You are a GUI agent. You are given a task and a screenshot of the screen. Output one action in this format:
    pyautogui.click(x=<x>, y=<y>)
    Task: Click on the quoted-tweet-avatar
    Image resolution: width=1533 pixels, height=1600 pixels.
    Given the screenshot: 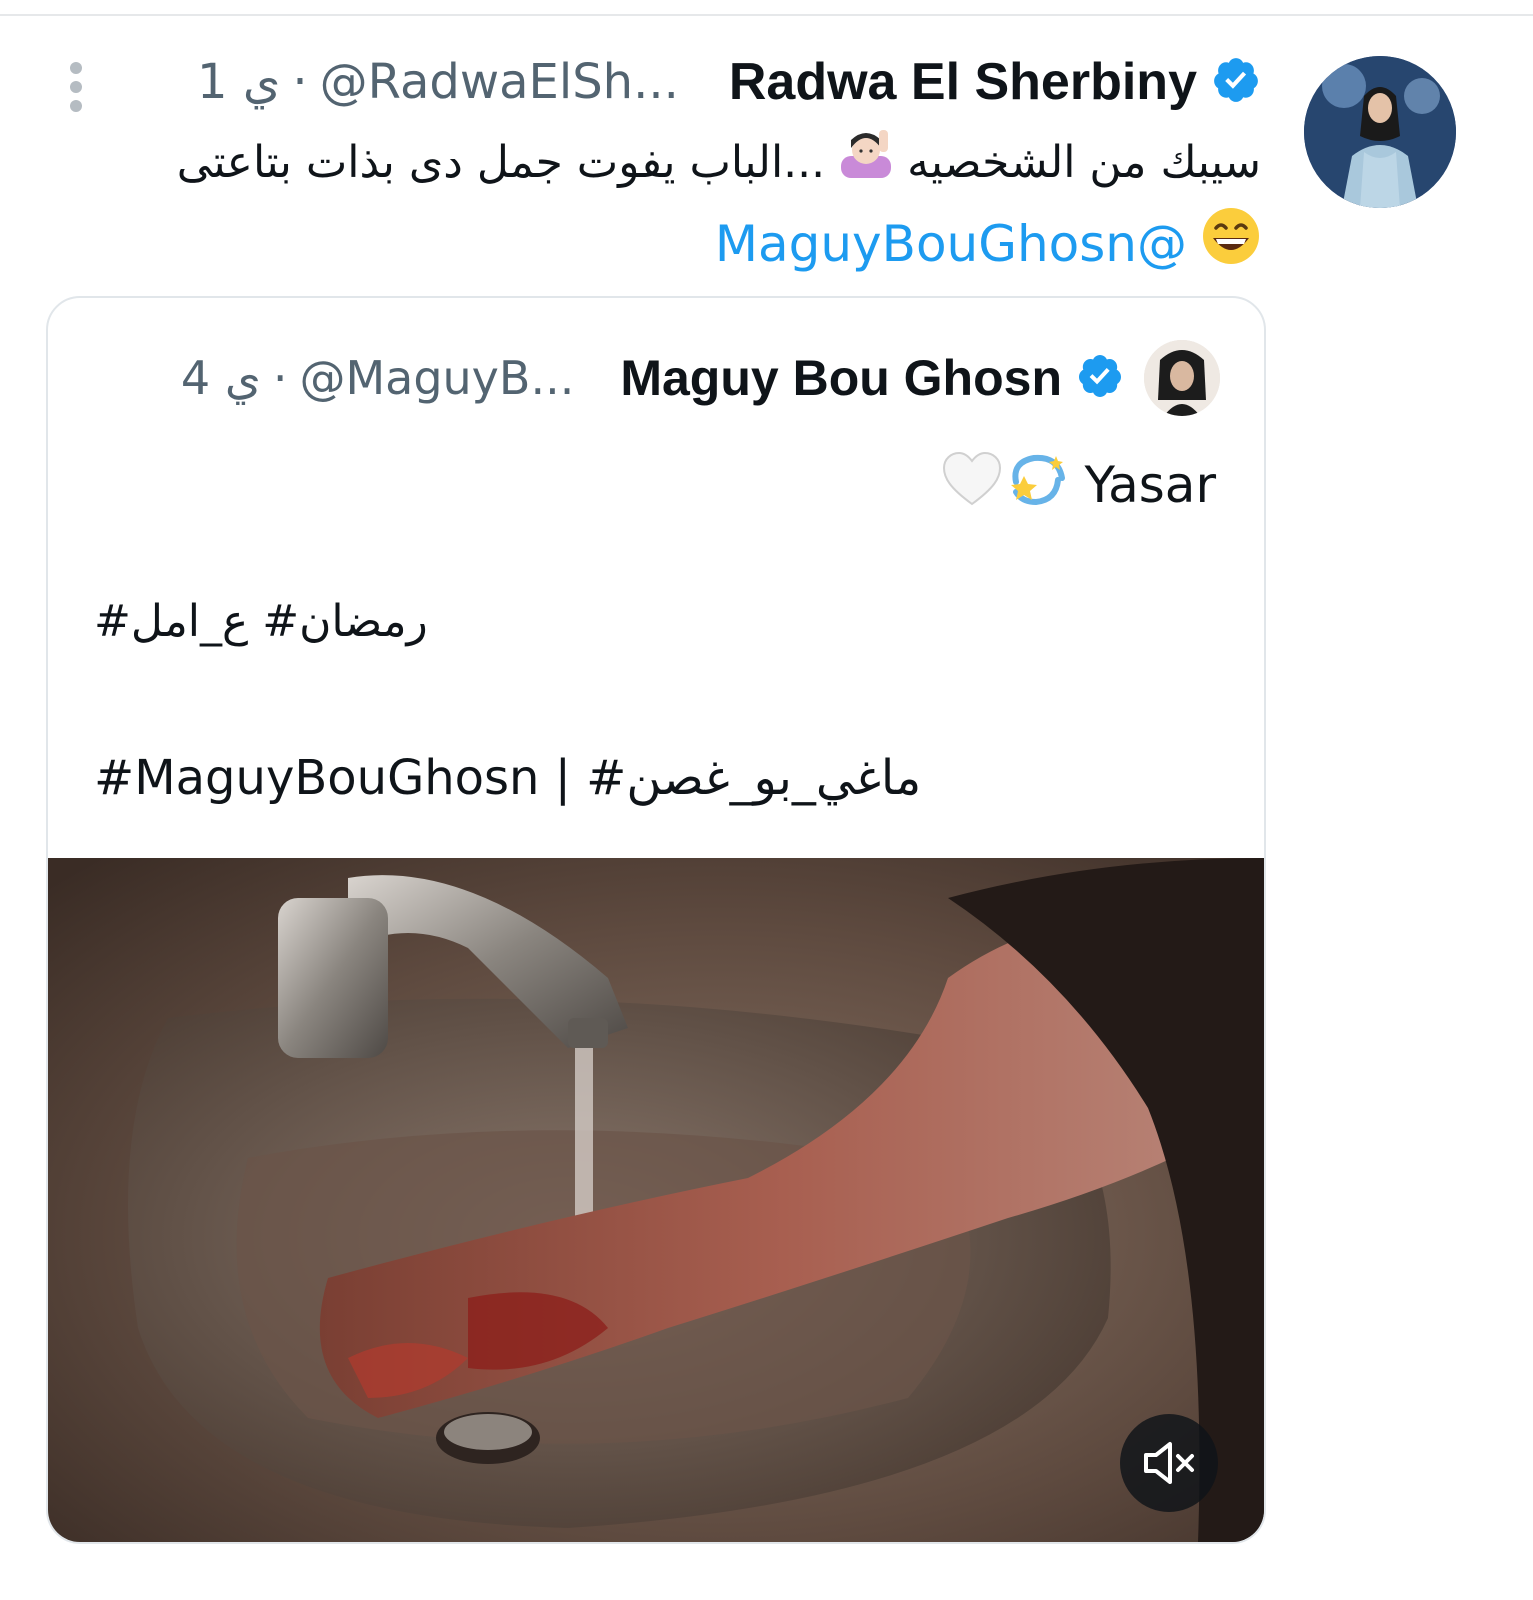 What is the action you would take?
    pyautogui.click(x=1182, y=378)
    